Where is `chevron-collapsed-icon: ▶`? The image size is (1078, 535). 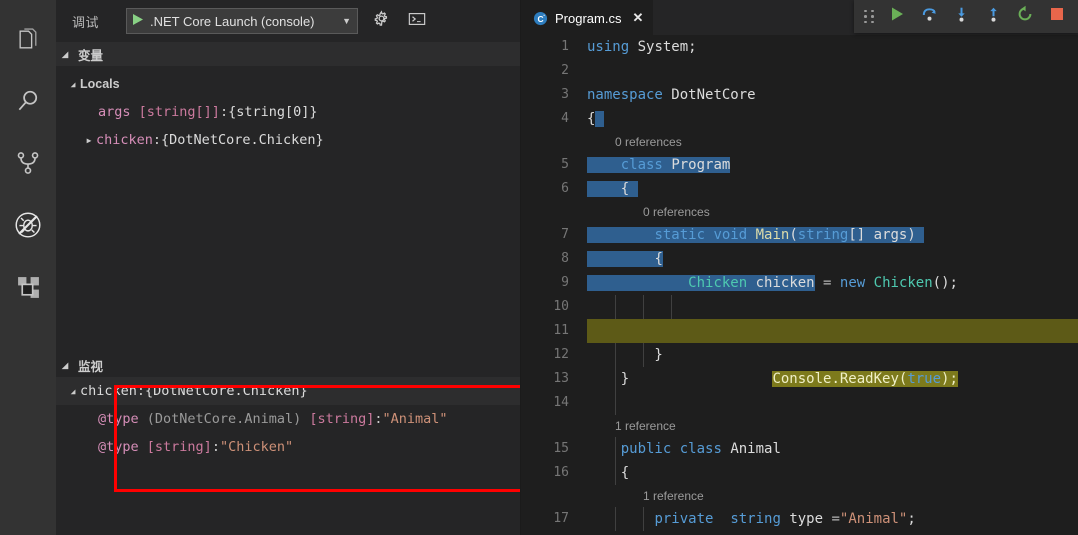 chevron-collapsed-icon: ▶ is located at coordinates (89, 140).